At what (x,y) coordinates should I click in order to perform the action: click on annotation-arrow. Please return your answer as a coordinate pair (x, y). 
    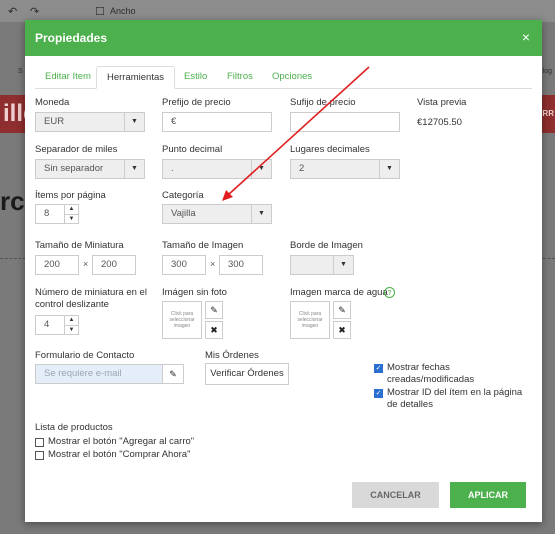
    Looking at the image, I should click on (296, 133).